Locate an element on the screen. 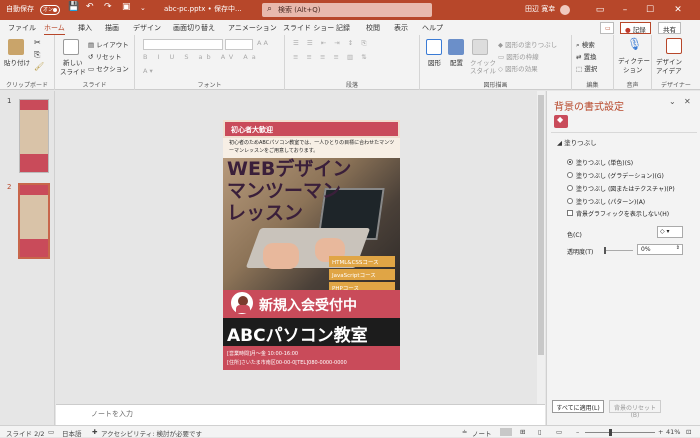 This screenshot has width=700, height=438. tab-help: ヘルプ is located at coordinates (432, 28).